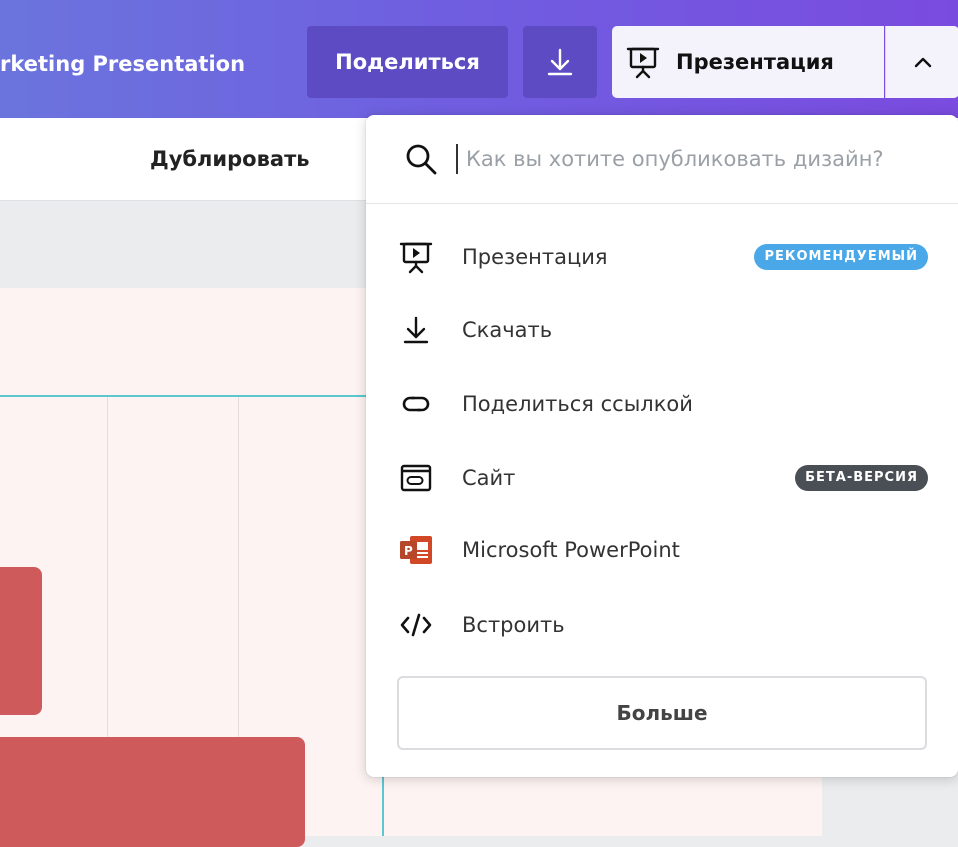  What do you see at coordinates (513, 625) in the screenshot?
I see `menu-item-label: Встроить` at bounding box center [513, 625].